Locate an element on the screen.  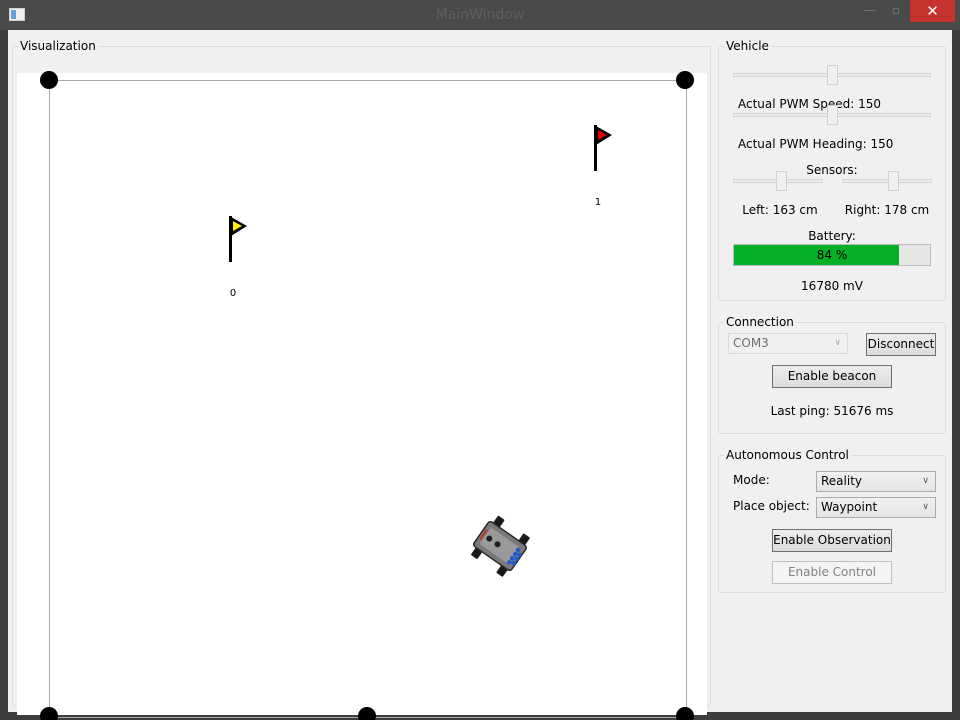
battery-progress-bar: 84 % is located at coordinates (832, 255).